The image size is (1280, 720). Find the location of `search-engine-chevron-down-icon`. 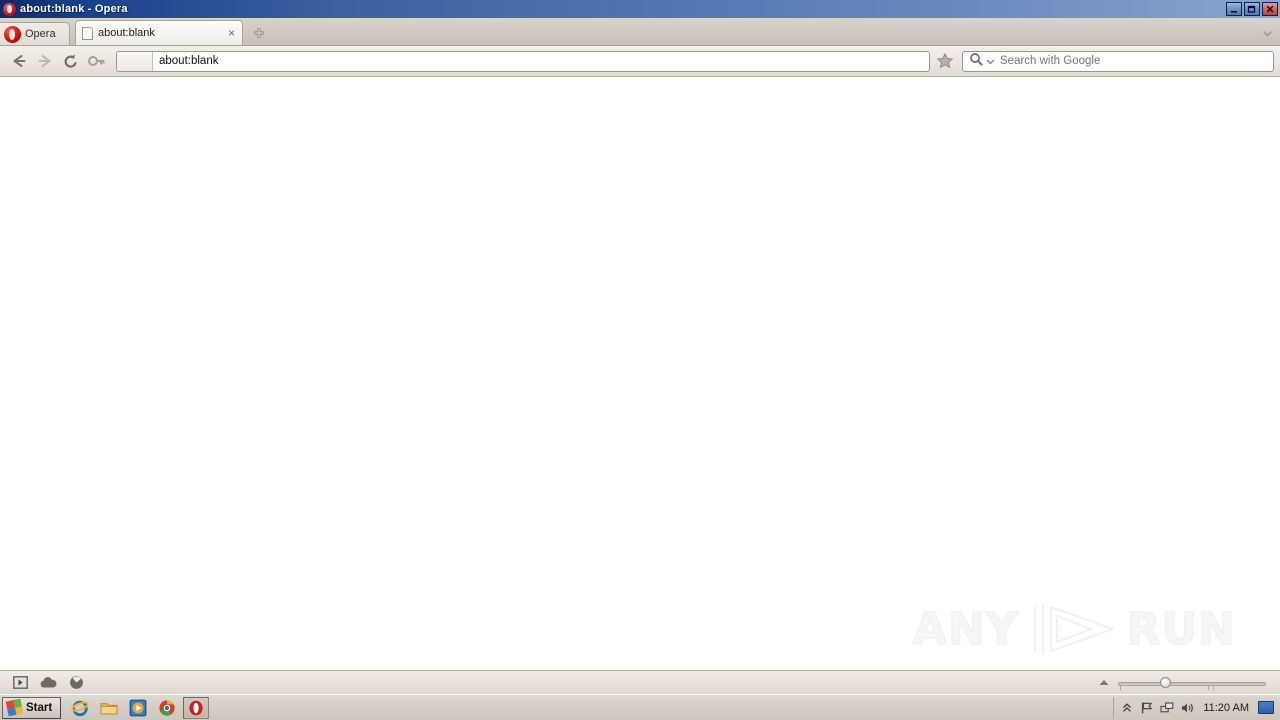

search-engine-chevron-down-icon is located at coordinates (990, 61).